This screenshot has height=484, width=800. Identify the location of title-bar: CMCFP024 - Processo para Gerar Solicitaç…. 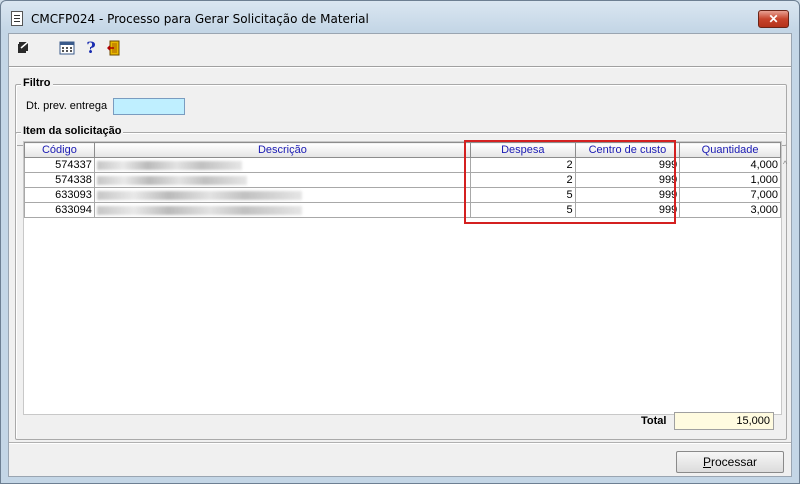
(400, 19).